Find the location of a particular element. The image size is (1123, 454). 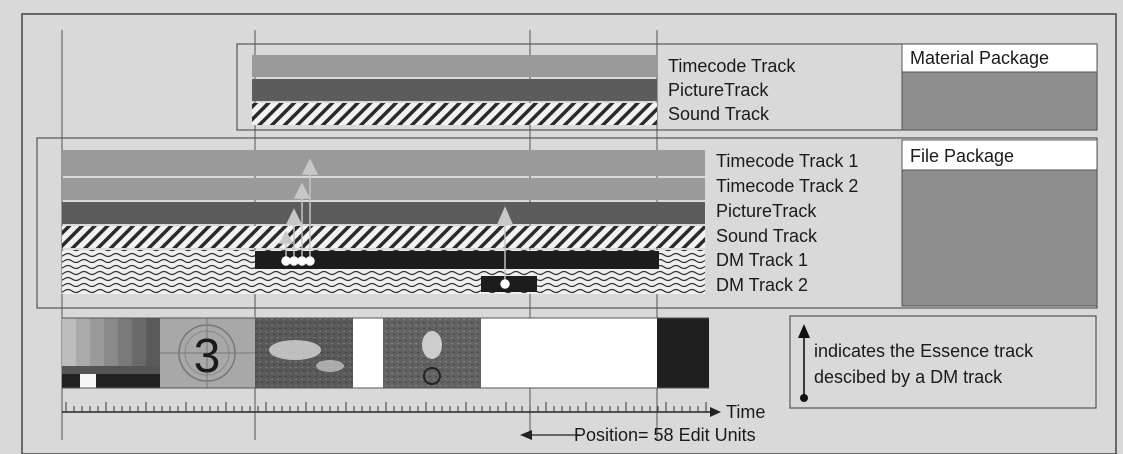

file-timecode-track-1-bar is located at coordinates (383, 163).